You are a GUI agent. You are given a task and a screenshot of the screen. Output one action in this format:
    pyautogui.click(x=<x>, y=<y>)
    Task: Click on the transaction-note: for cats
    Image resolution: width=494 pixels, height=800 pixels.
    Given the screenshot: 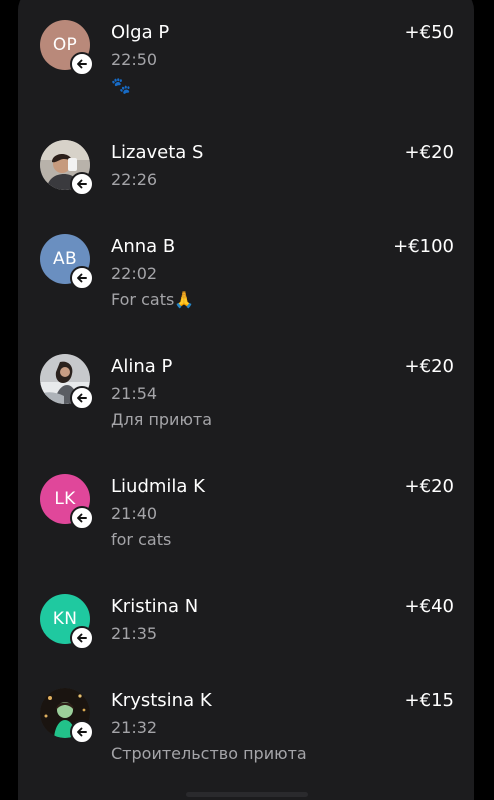 What is the action you would take?
    pyautogui.click(x=141, y=539)
    